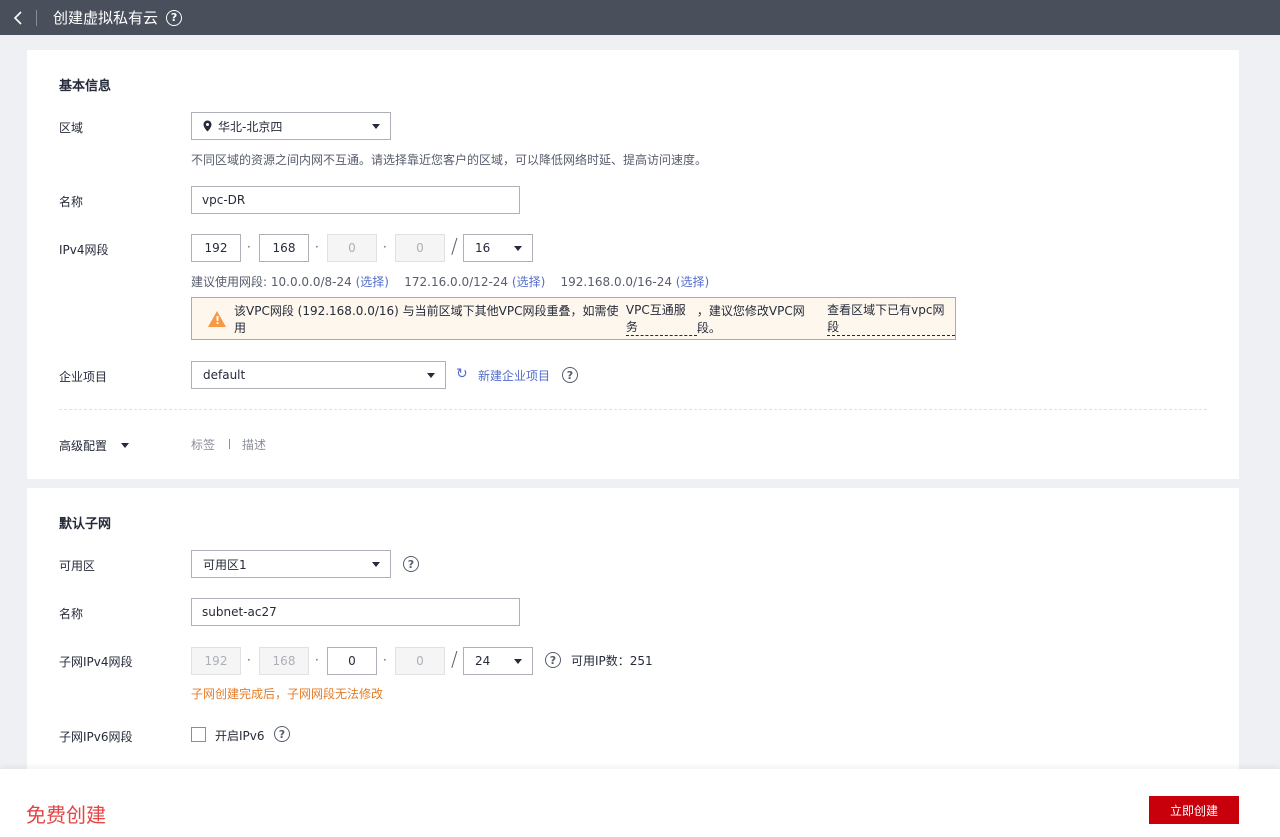 The image size is (1280, 837). Describe the element at coordinates (71, 202) in the screenshot. I see `name-label: 名称` at that location.